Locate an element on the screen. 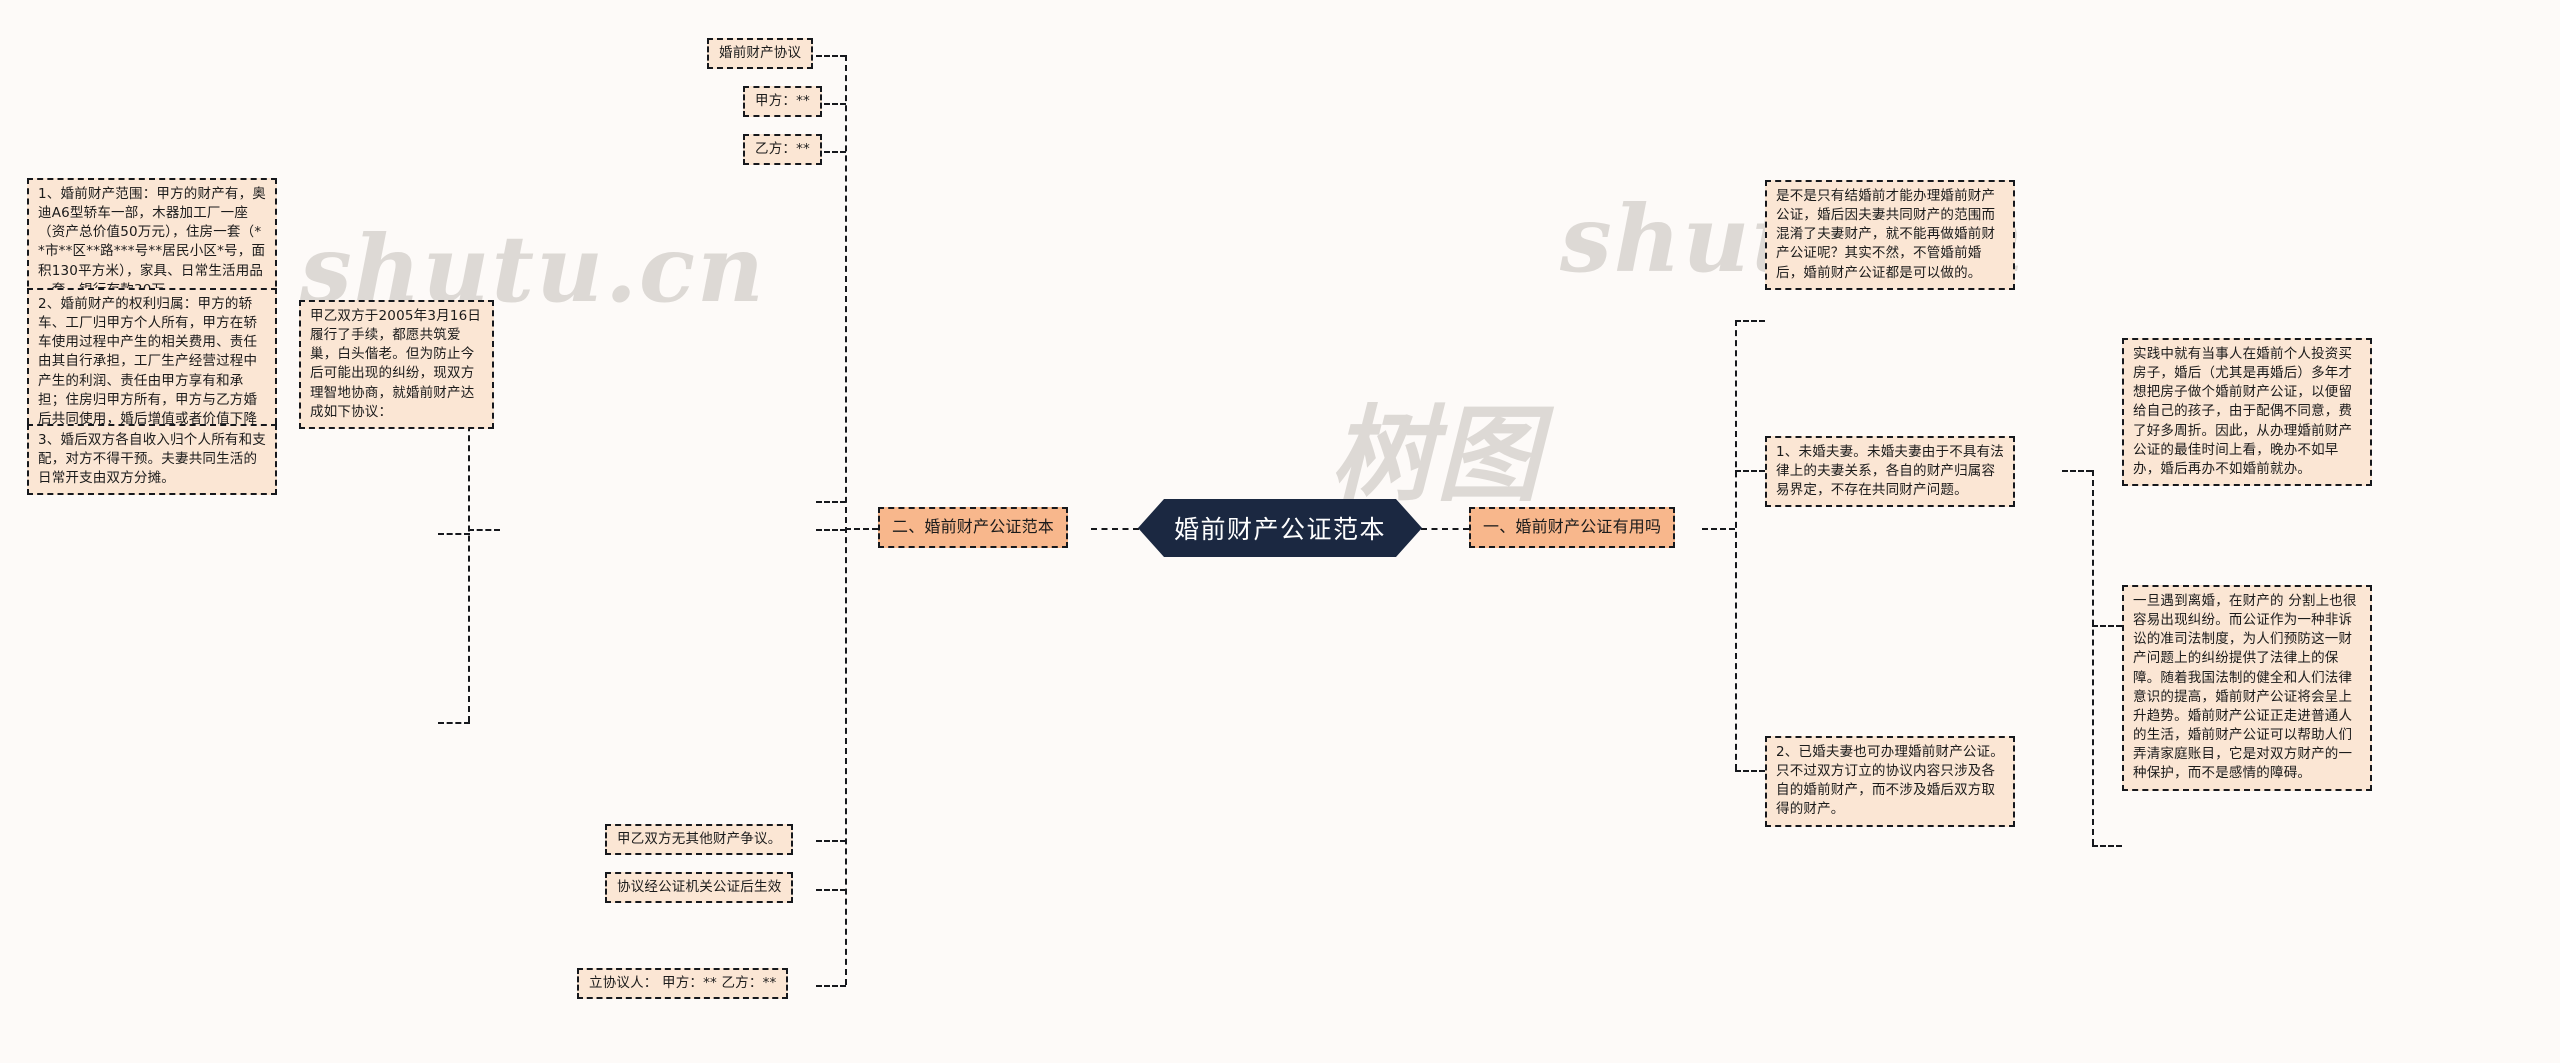  node-signers-text: 立协议人： 甲方：** 乙方：** is located at coordinates (683, 983).